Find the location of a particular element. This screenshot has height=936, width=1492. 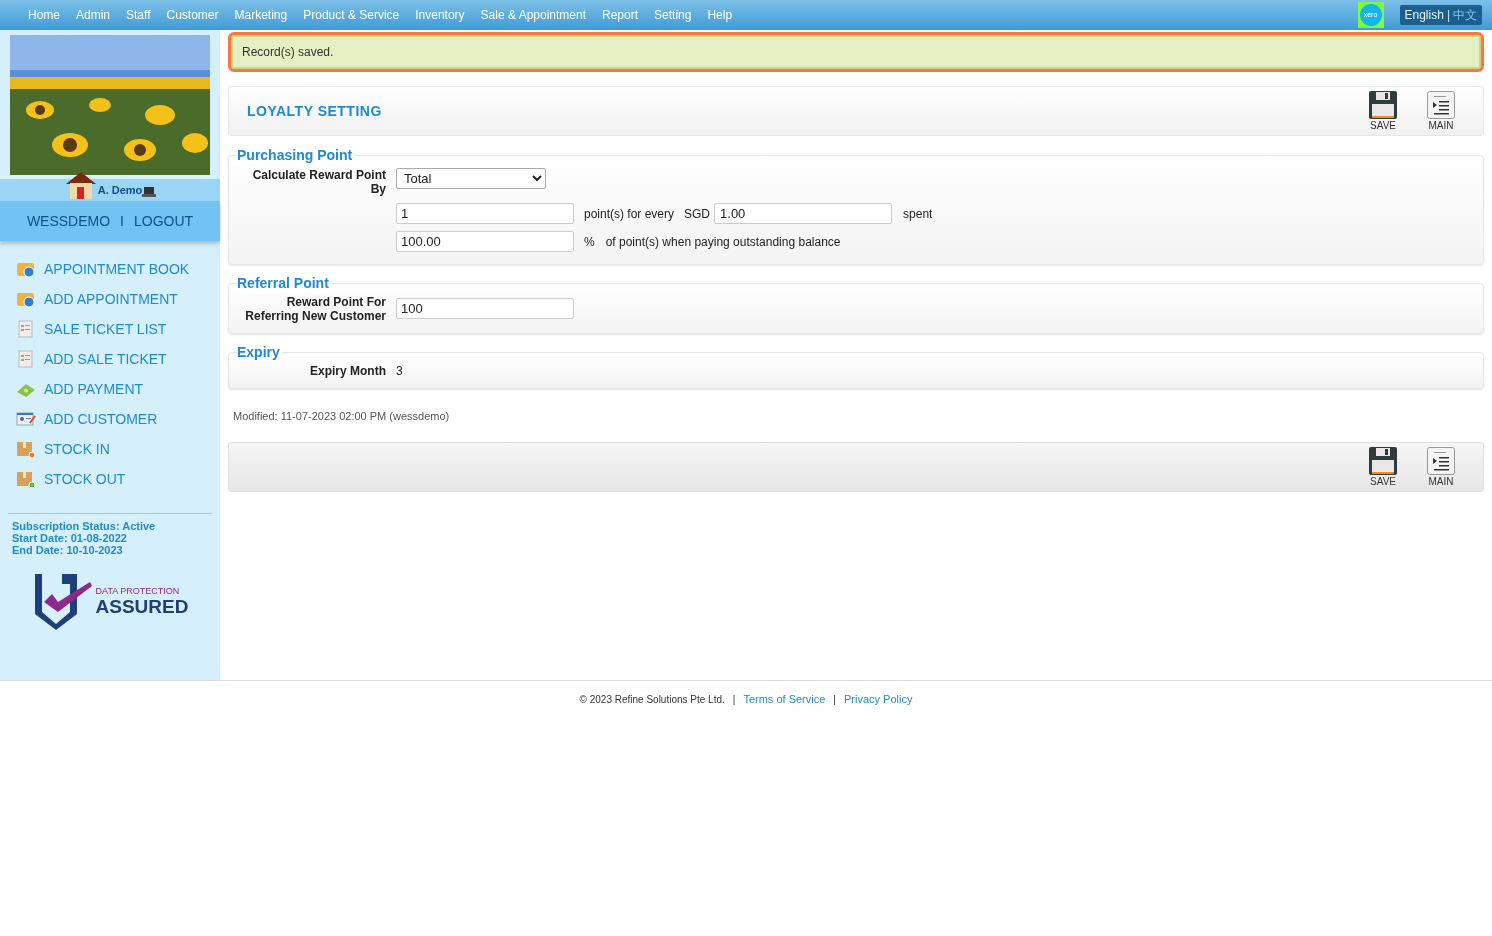

language-option: English is located at coordinates (1424, 15).